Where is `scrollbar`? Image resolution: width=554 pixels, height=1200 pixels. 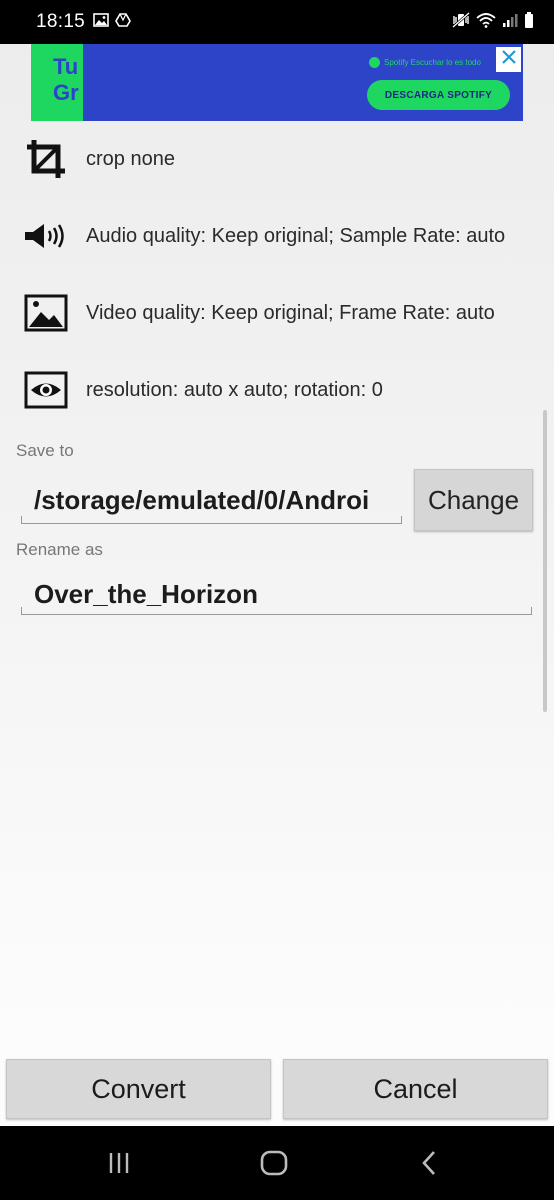
scrollbar is located at coordinates (545, 561).